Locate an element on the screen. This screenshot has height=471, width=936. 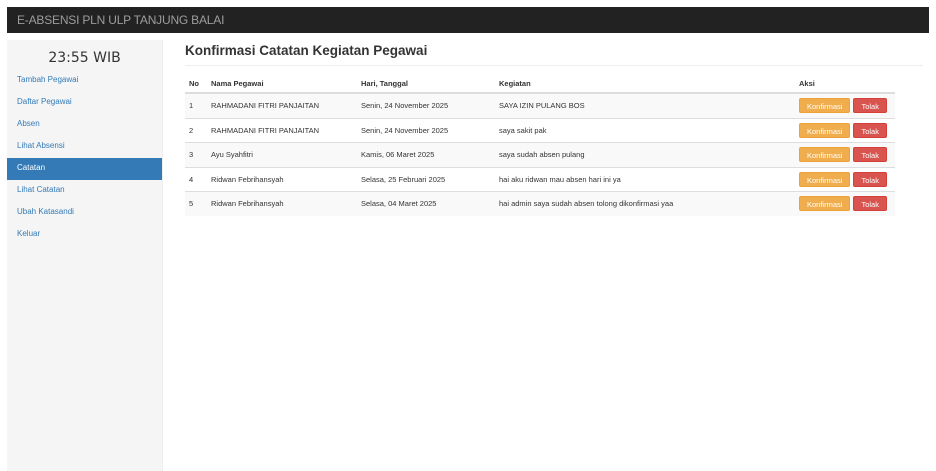
header-kegiatan: Kegiatan is located at coordinates (645, 84).